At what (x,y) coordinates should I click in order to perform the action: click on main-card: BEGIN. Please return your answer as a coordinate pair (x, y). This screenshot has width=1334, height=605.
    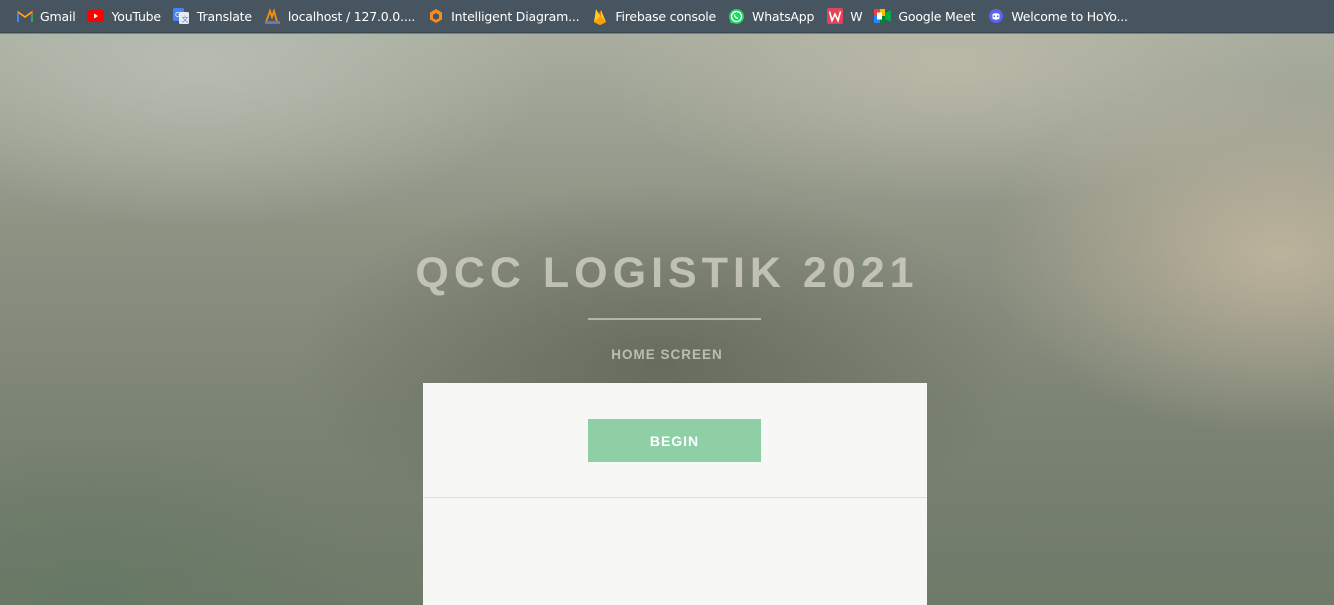
    Looking at the image, I should click on (675, 494).